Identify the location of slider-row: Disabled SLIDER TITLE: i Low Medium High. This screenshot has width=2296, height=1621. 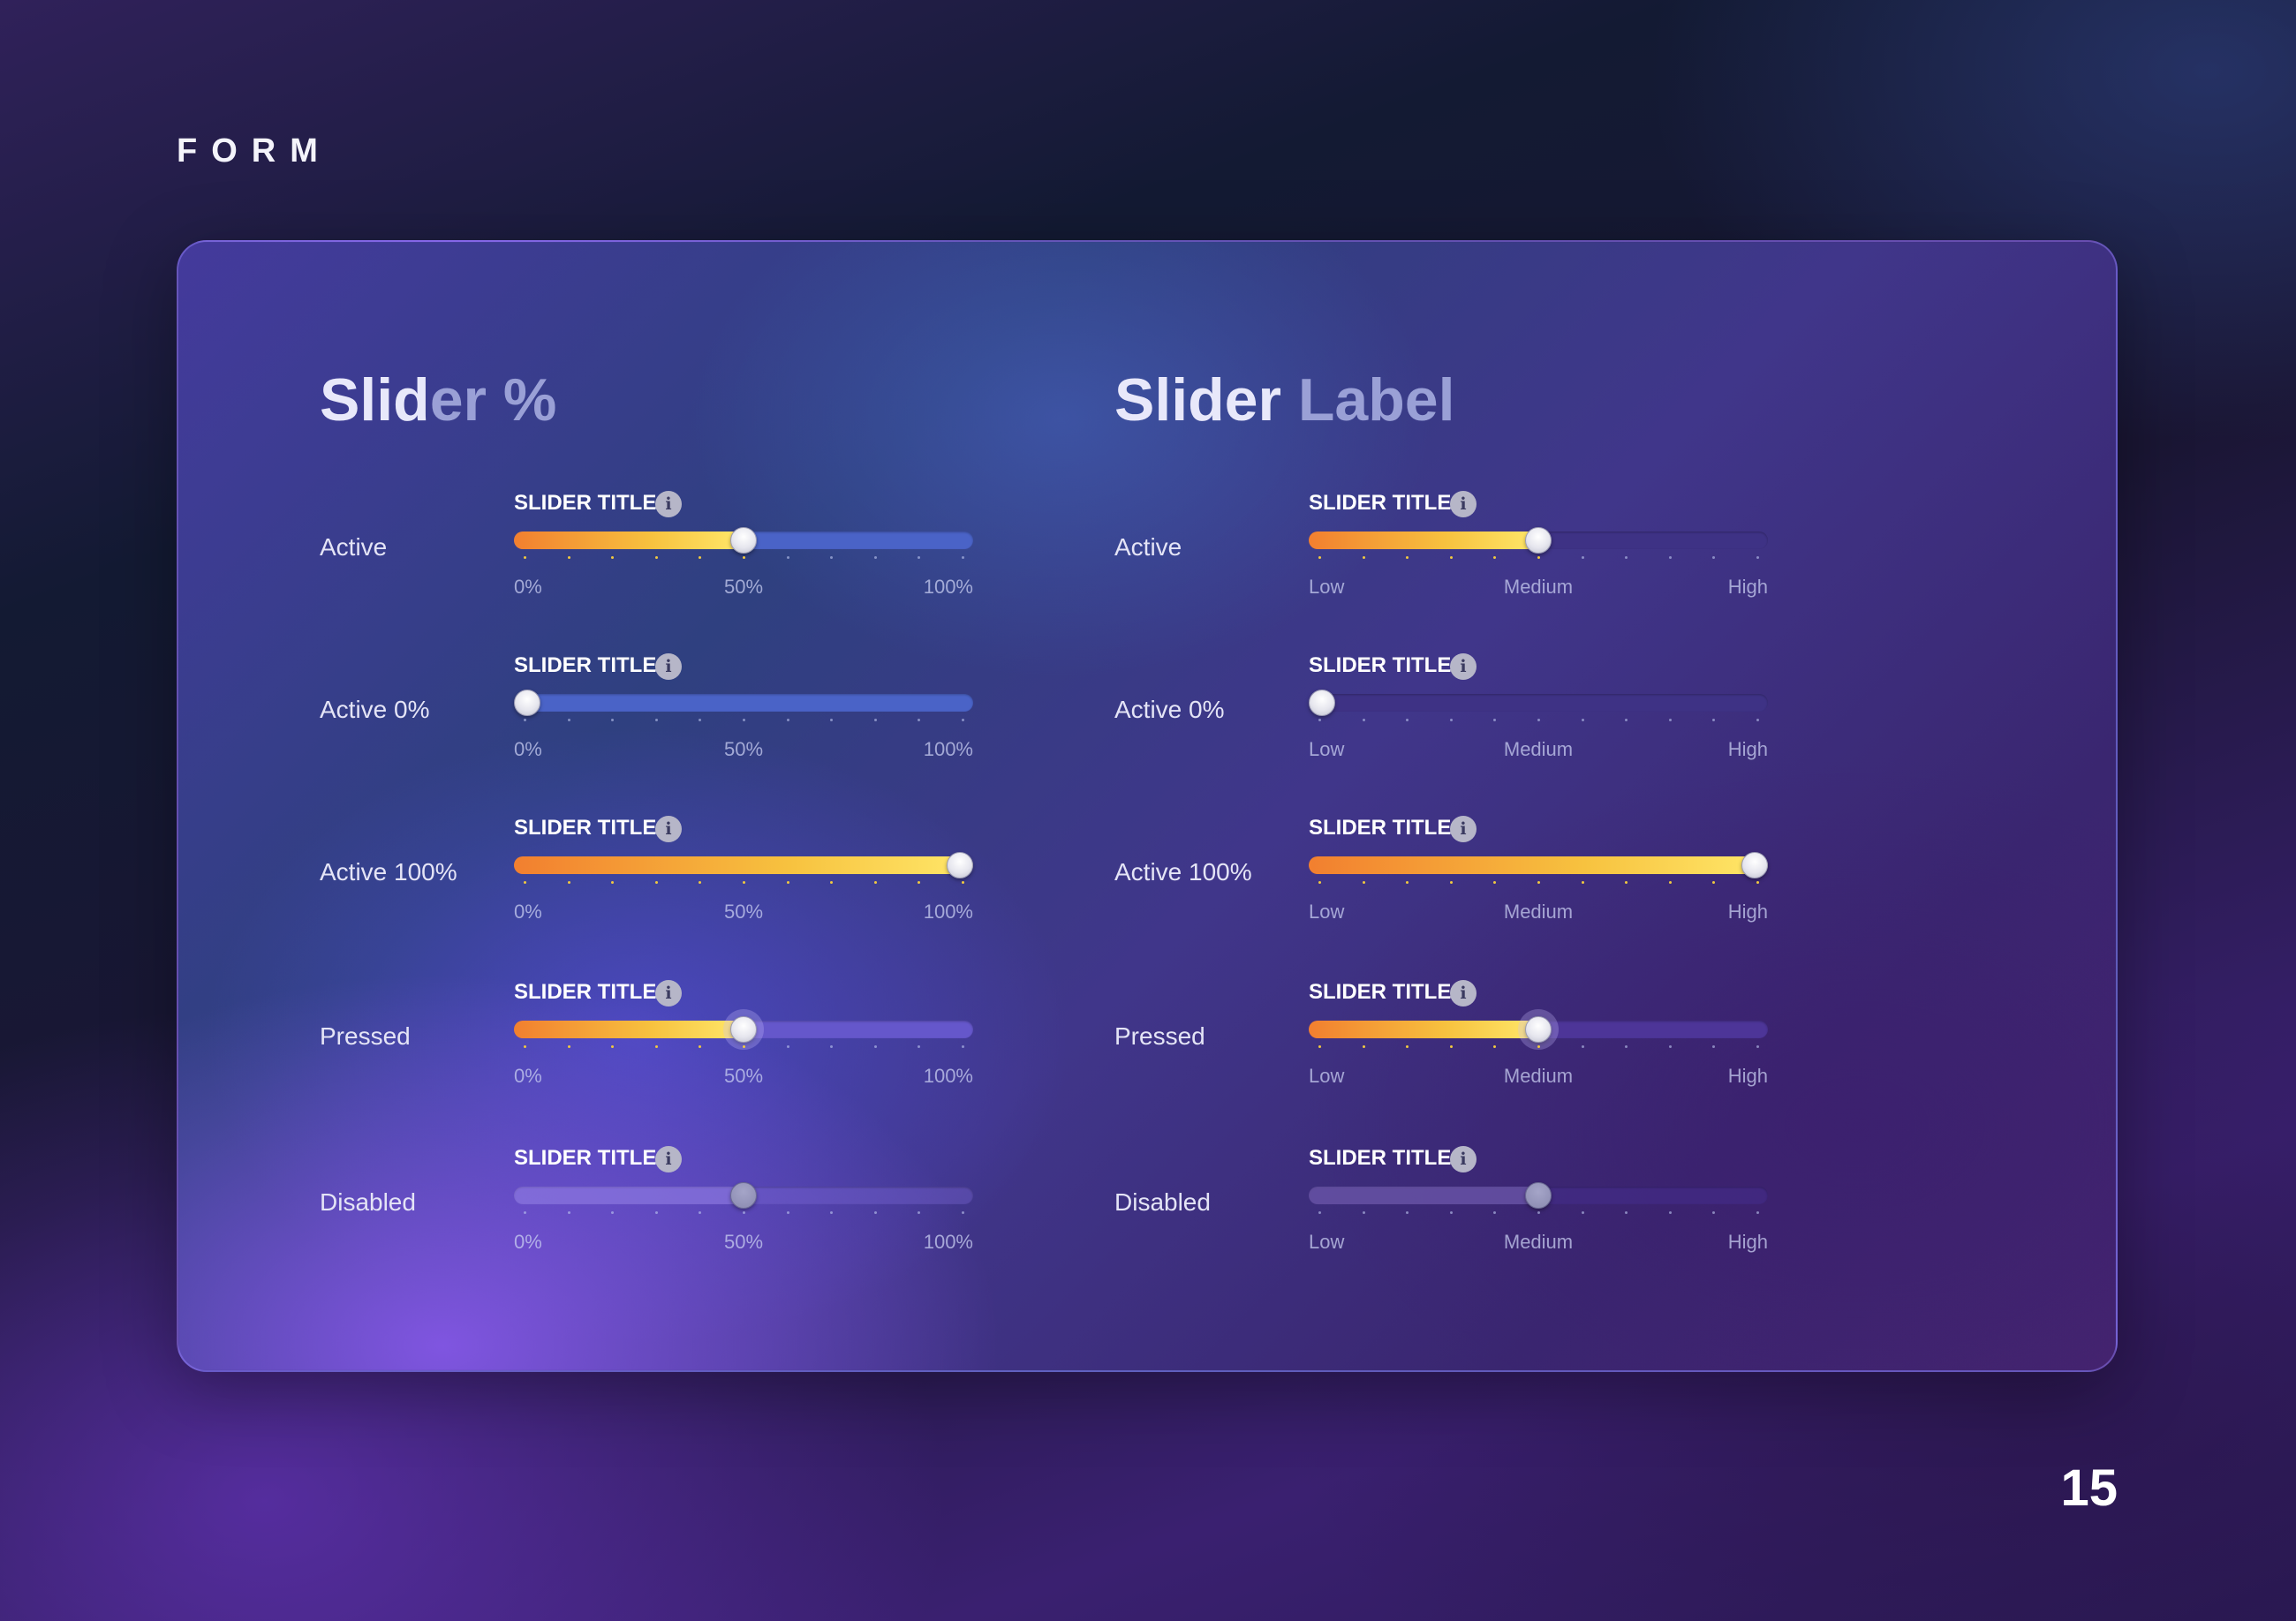
(1450, 1201).